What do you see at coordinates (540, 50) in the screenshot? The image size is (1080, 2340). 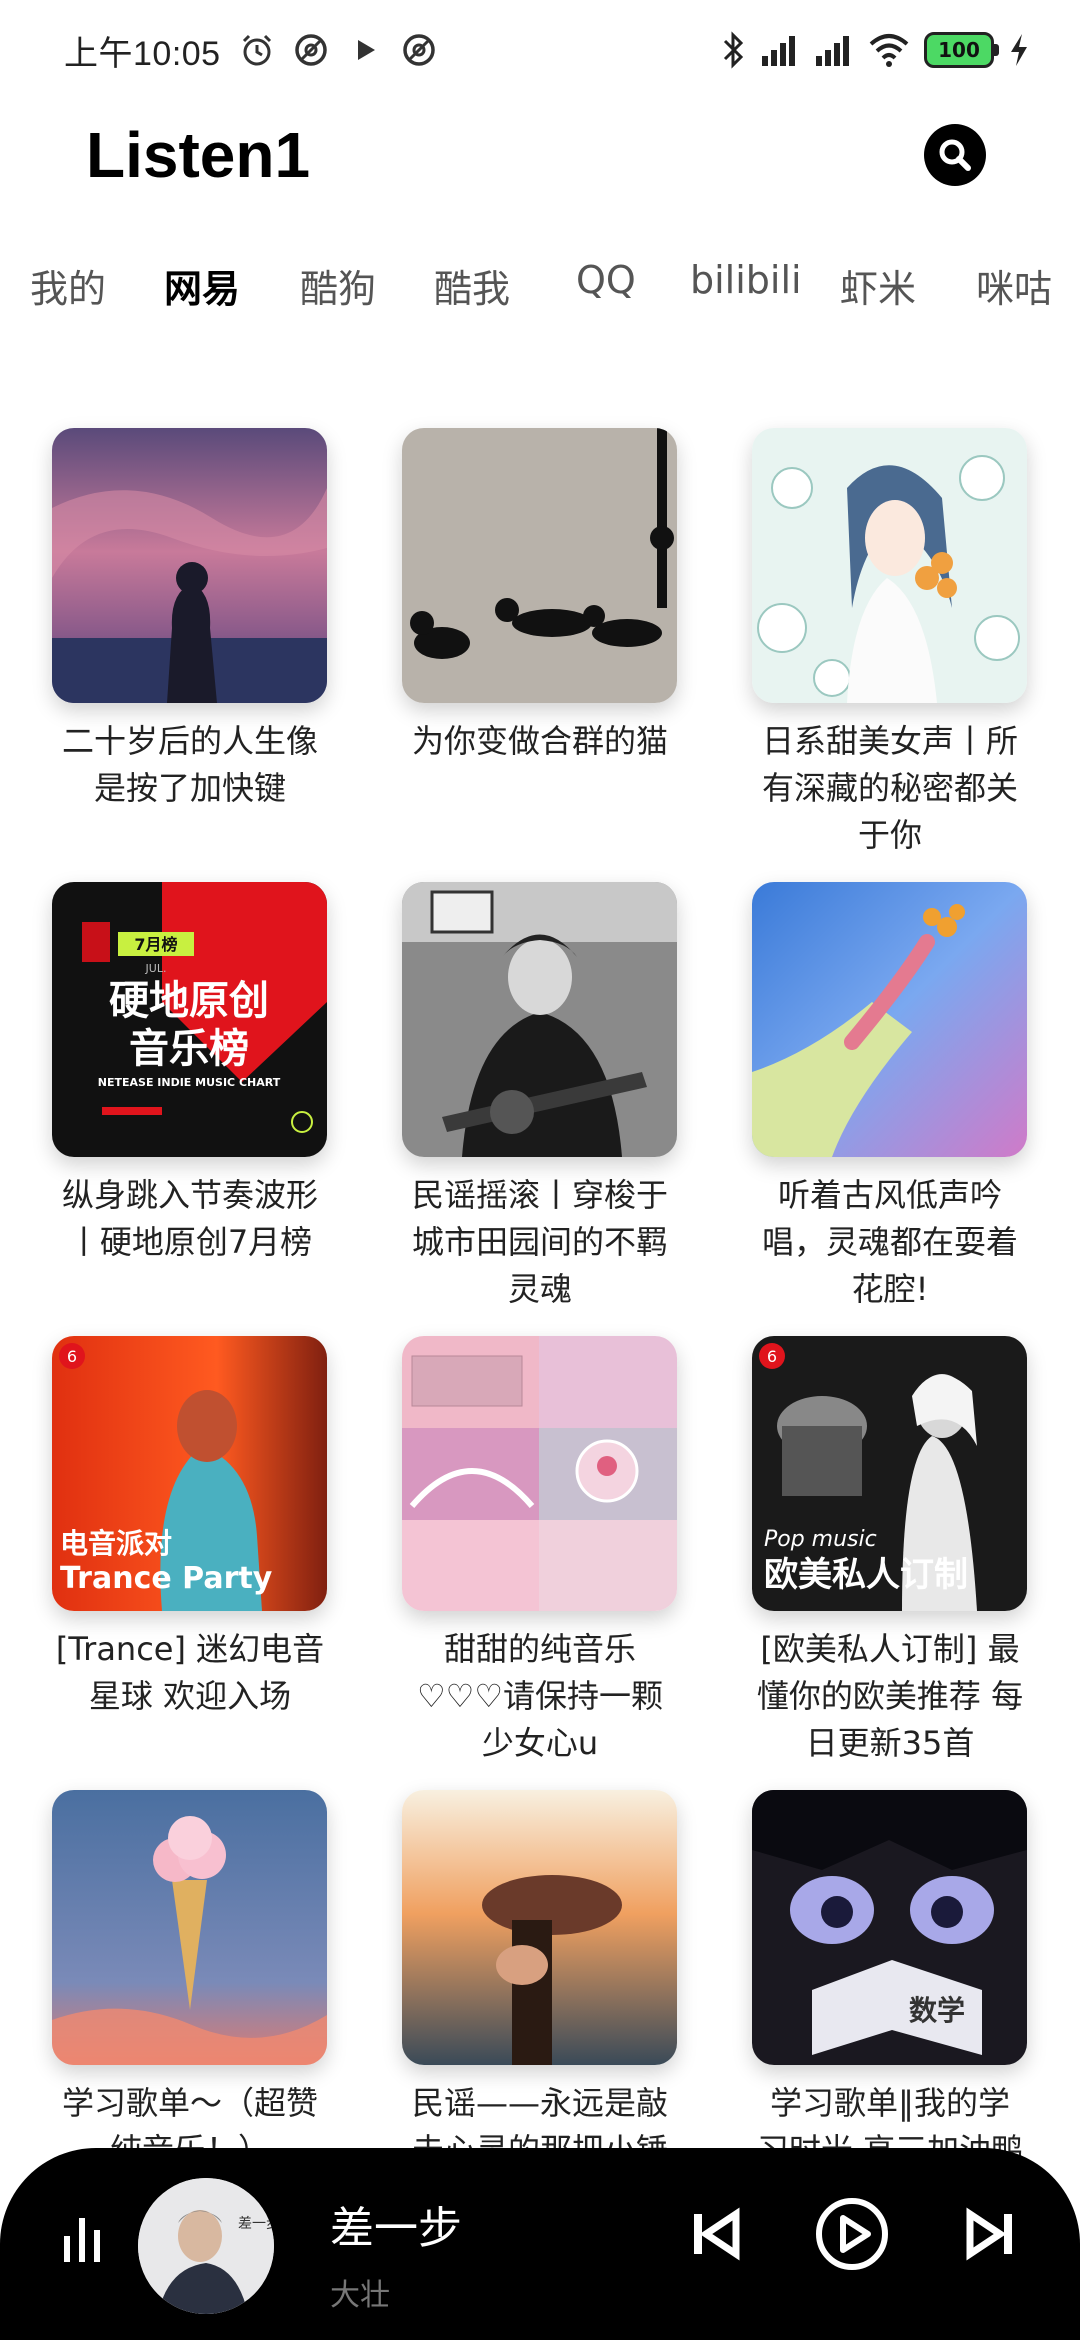 I see `status-bar: 上午10:05 100` at bounding box center [540, 50].